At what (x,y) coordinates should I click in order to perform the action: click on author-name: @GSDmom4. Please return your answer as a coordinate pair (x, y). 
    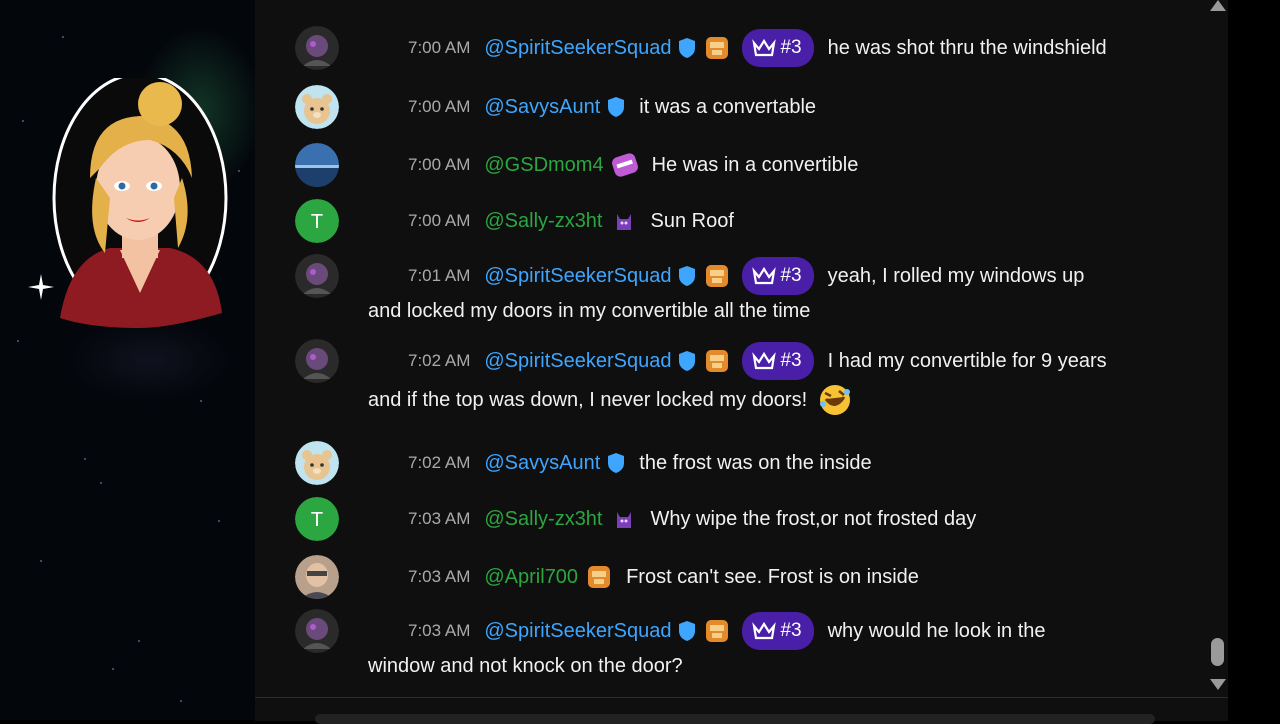
    Looking at the image, I should click on (543, 165).